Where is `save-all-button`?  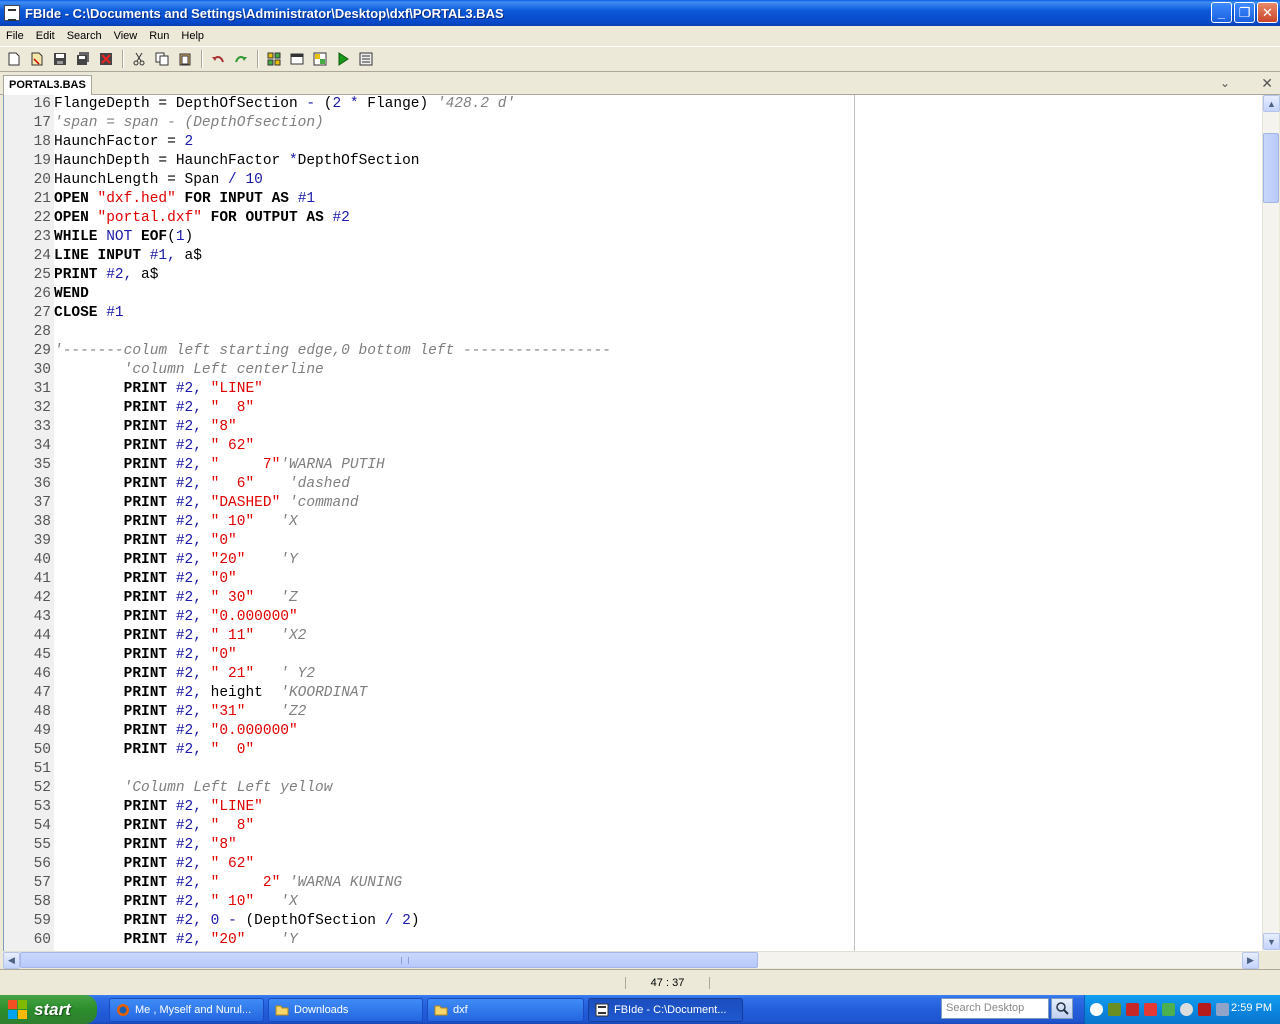 save-all-button is located at coordinates (83, 59).